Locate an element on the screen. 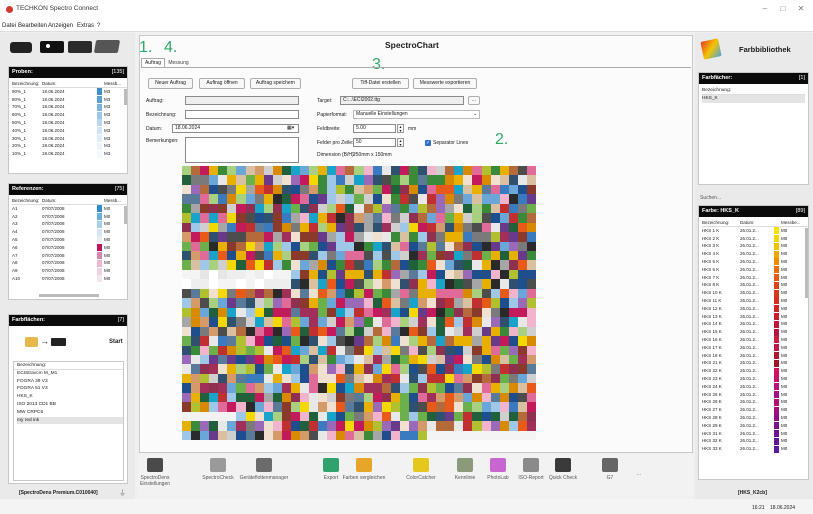 This screenshot has width=813, height=514. start-button: Start is located at coordinates (116, 342).